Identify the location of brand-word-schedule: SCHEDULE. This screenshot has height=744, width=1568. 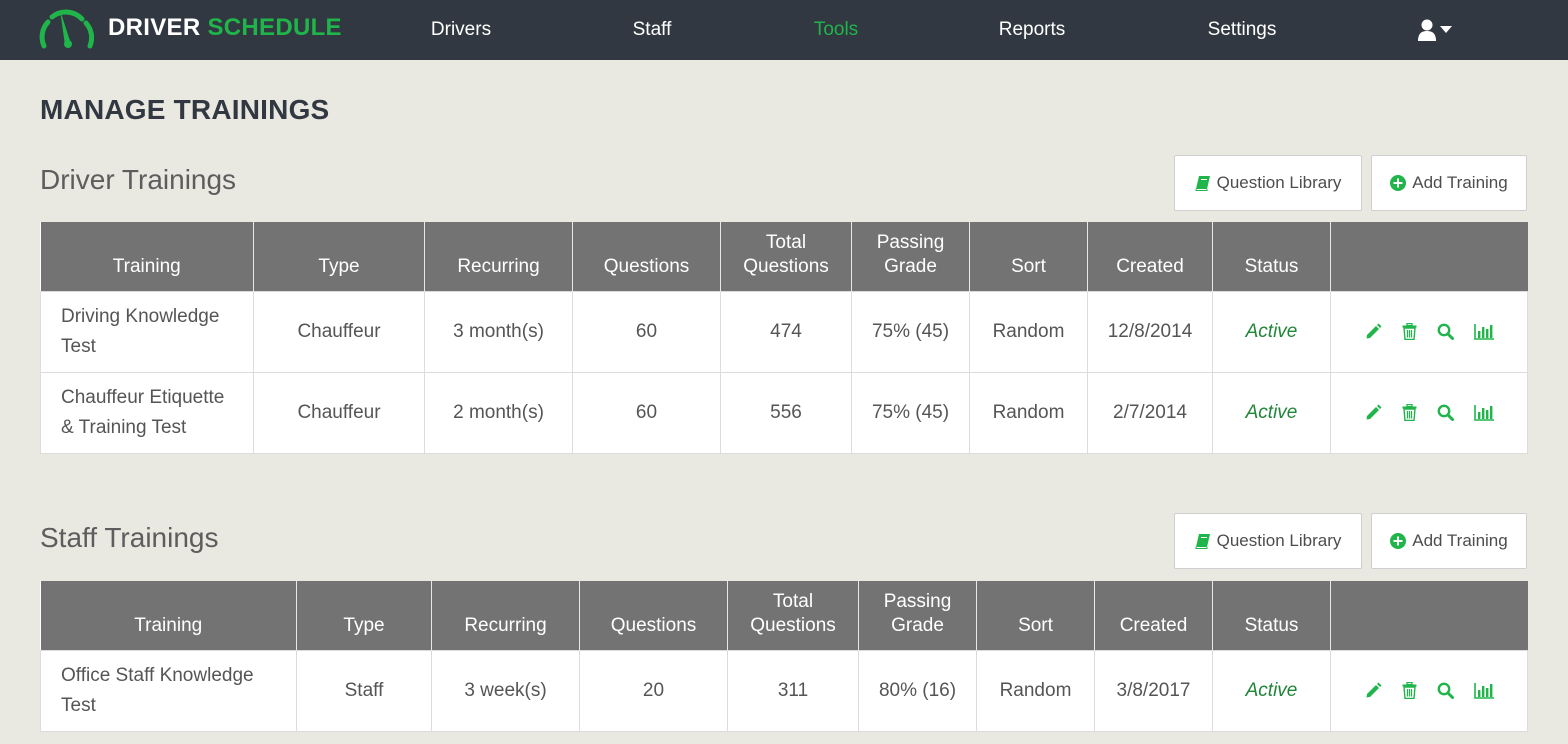
(274, 27).